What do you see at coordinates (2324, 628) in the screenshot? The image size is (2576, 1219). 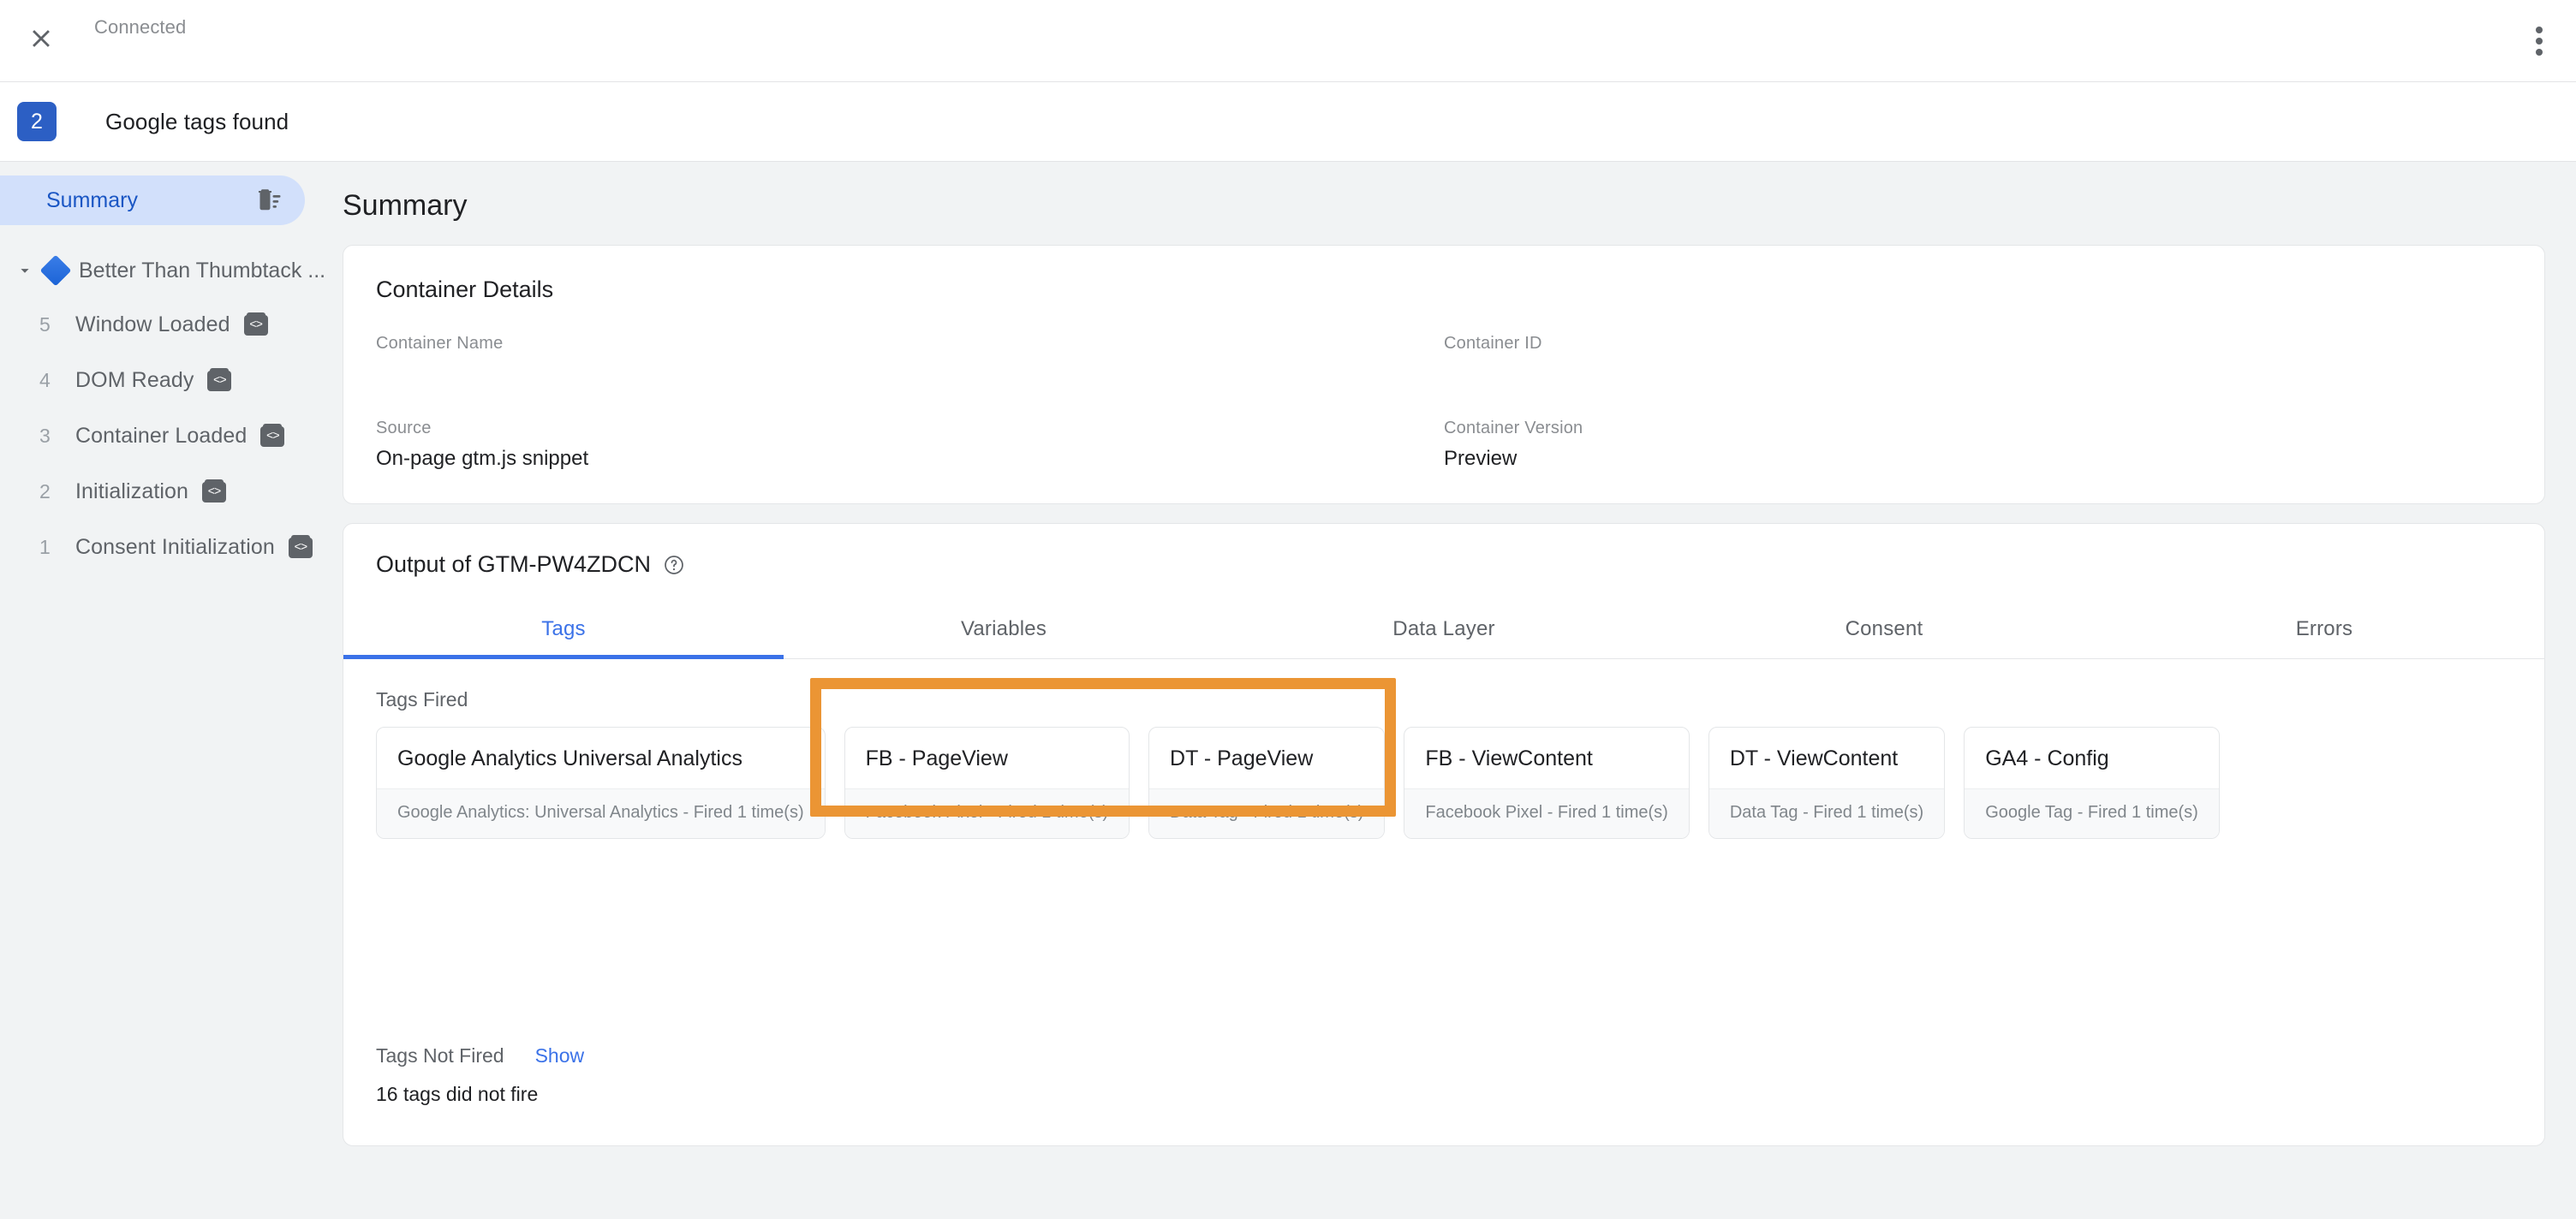 I see `tab-errors: Errors` at bounding box center [2324, 628].